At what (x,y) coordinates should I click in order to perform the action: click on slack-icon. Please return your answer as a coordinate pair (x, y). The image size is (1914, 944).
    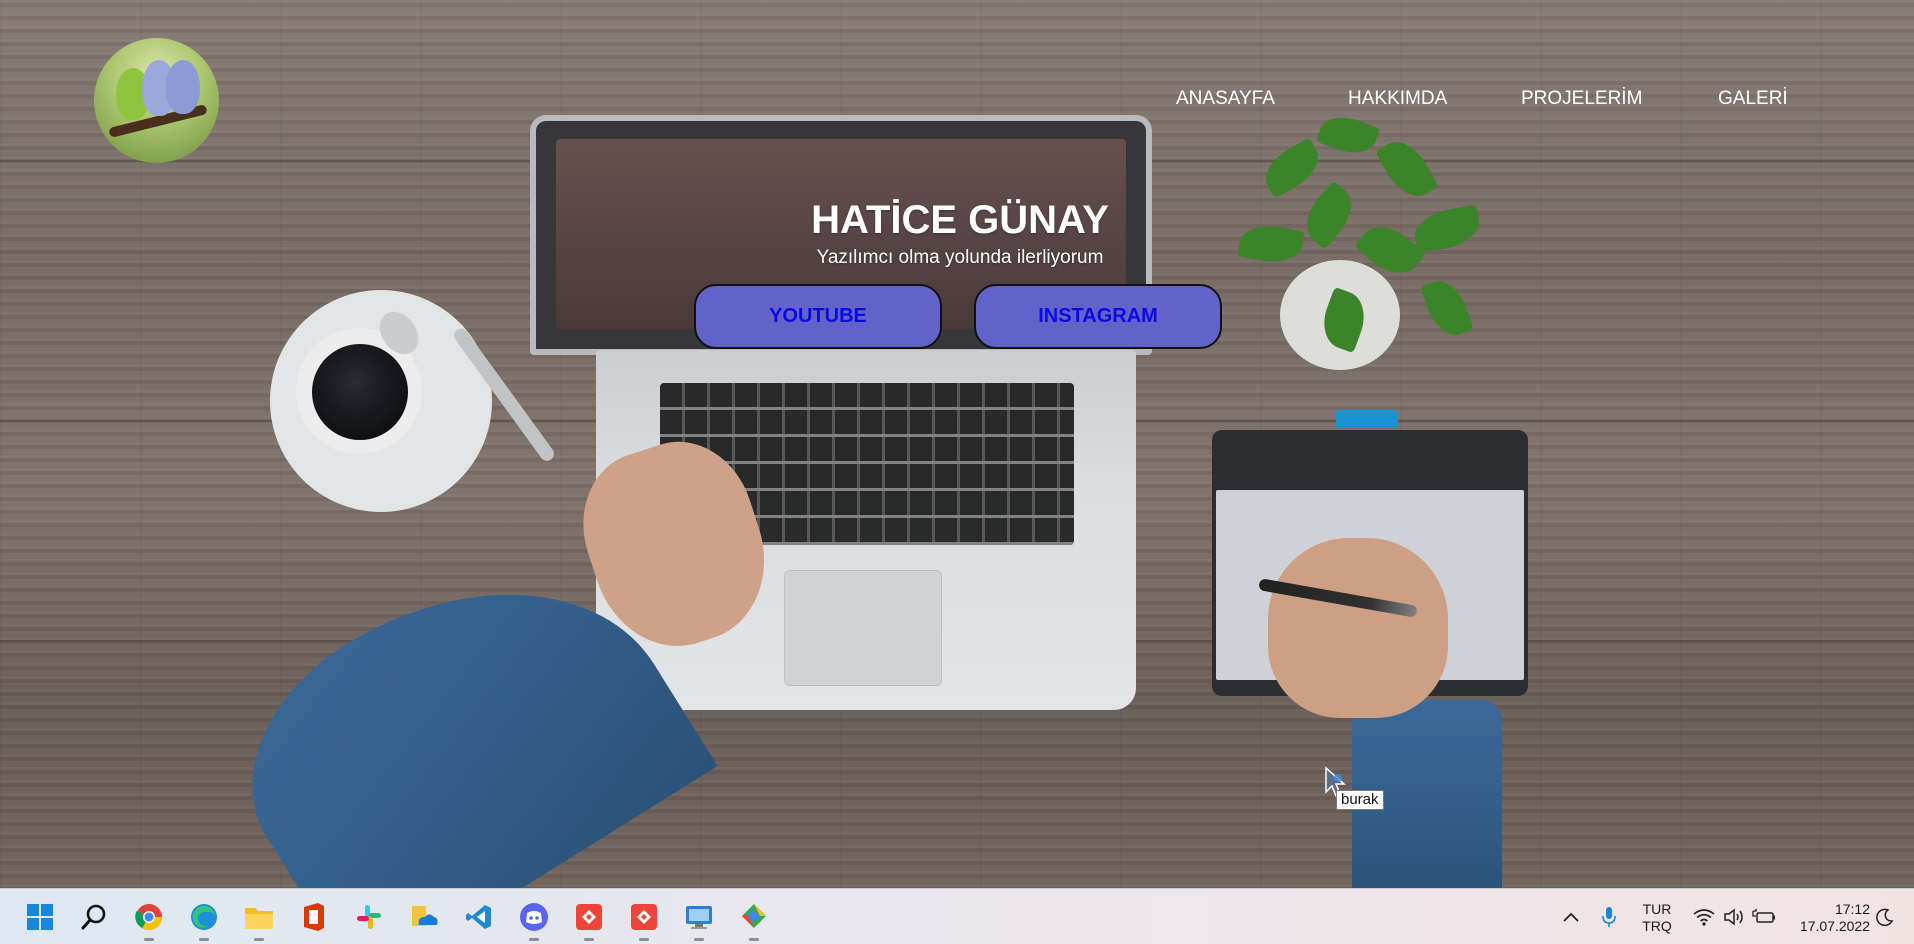
    Looking at the image, I should click on (369, 917).